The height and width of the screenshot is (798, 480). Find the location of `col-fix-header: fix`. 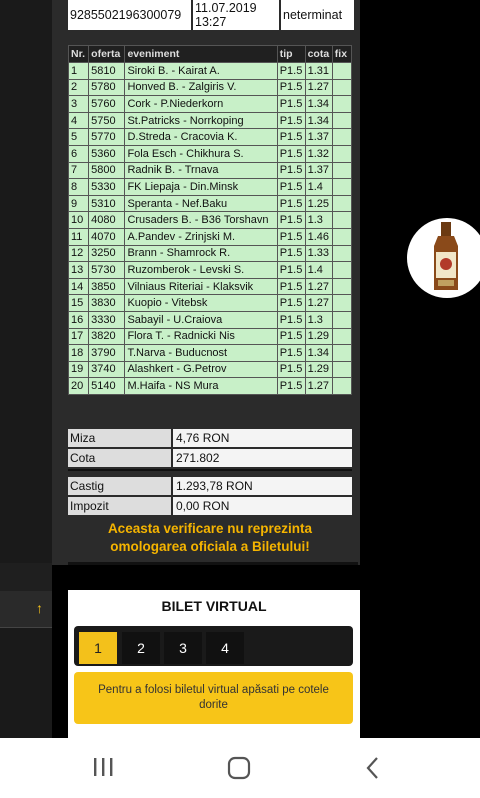

col-fix-header: fix is located at coordinates (342, 54).